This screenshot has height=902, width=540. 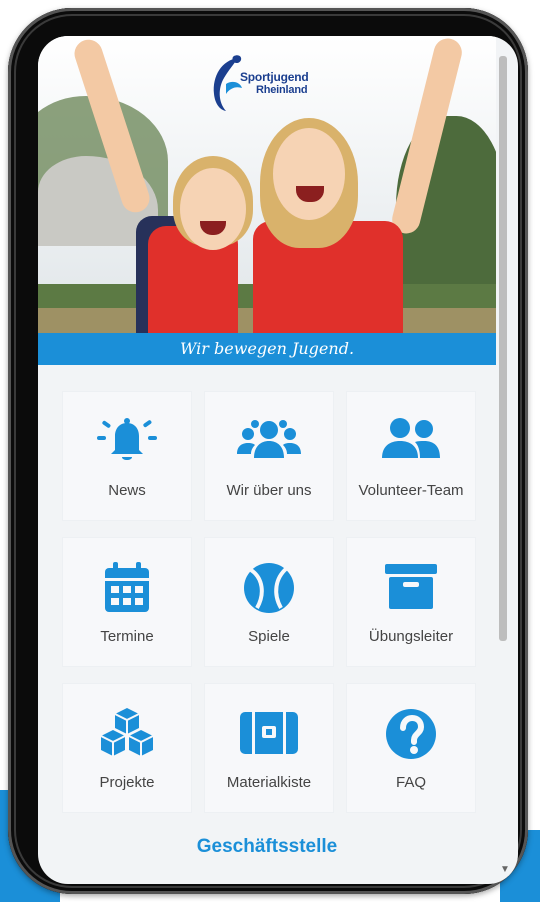 What do you see at coordinates (411, 636) in the screenshot?
I see `menu-label: Übungsleiter` at bounding box center [411, 636].